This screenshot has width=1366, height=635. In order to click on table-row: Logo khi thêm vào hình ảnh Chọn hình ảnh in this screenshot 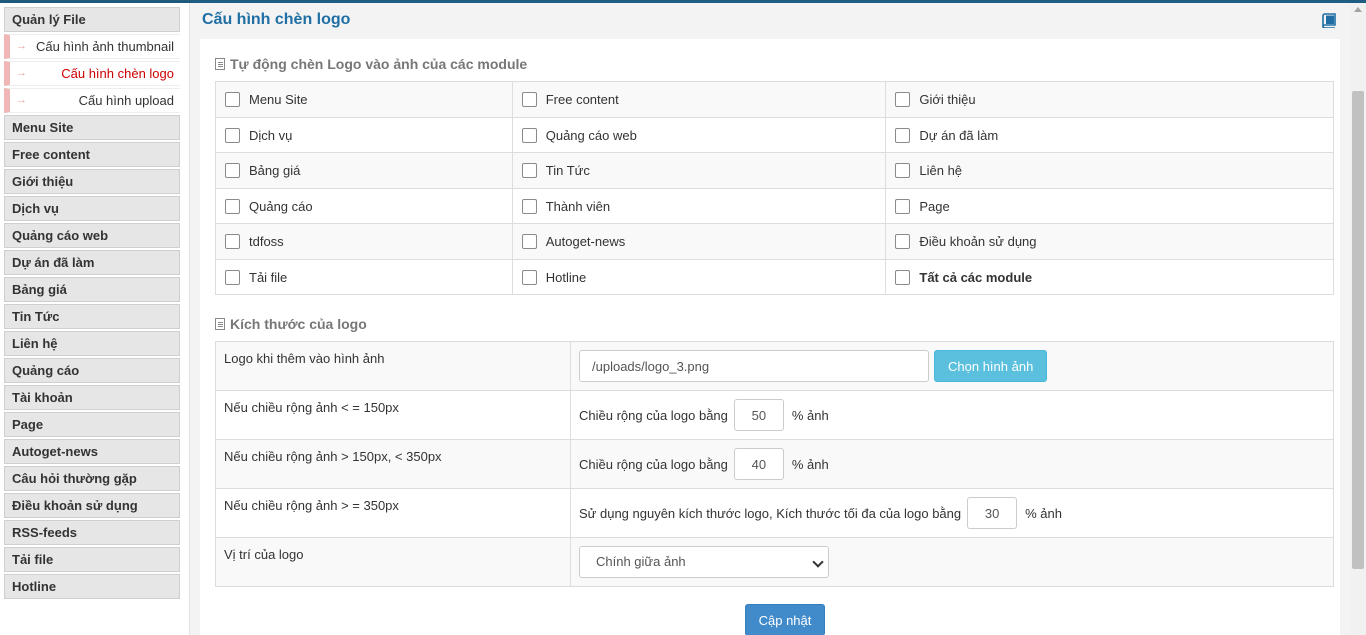, I will do `click(774, 366)`.